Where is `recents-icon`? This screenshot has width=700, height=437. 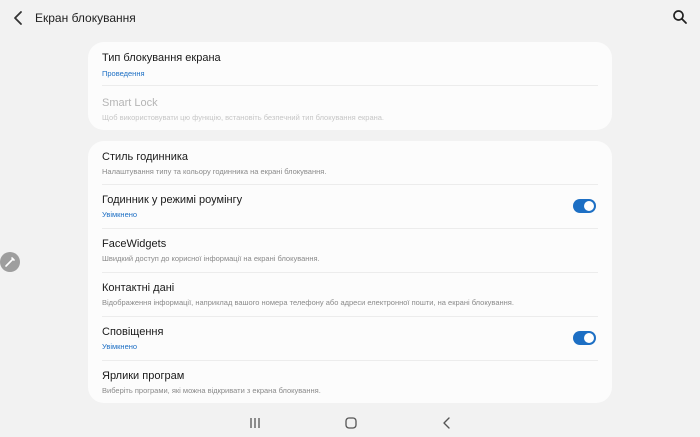
recents-icon is located at coordinates (255, 423).